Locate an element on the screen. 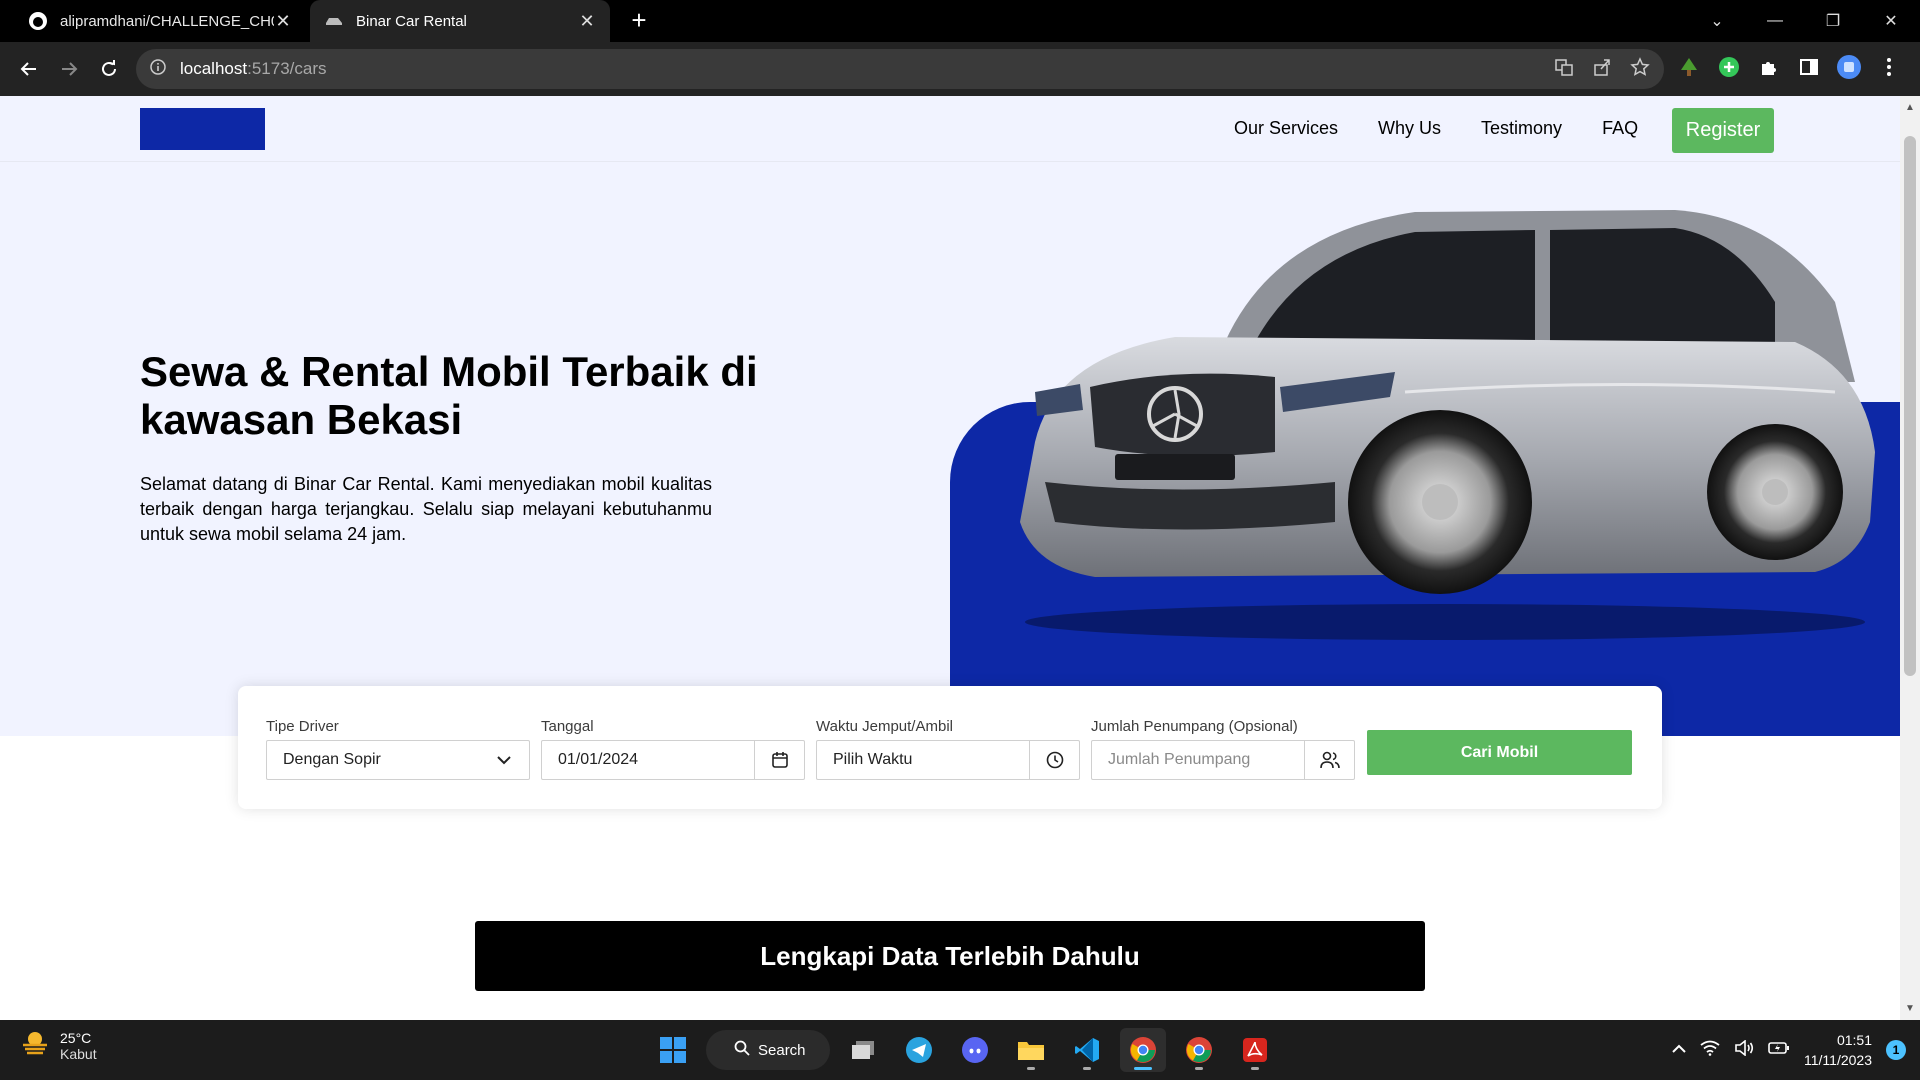 This screenshot has height=1080, width=1920. puzzle-icon is located at coordinates (1769, 67).